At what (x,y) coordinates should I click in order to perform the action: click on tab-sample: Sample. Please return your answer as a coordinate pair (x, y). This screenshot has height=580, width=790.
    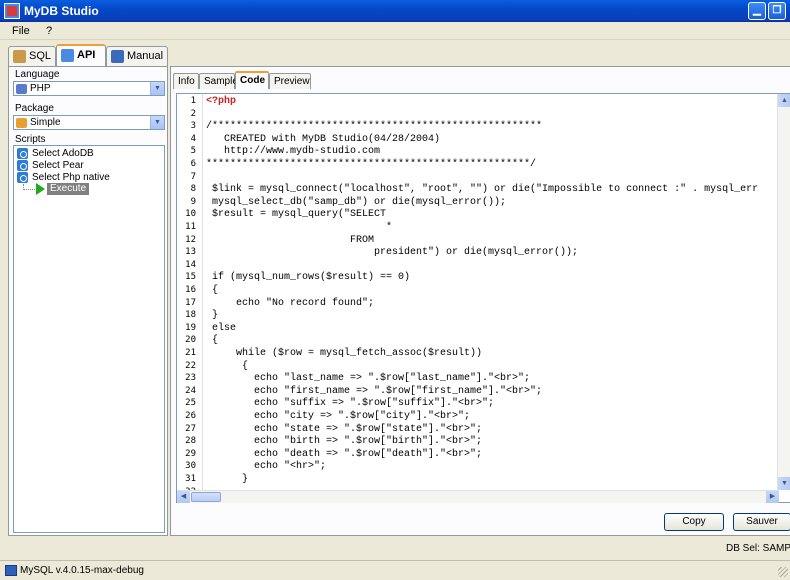
    Looking at the image, I should click on (218, 81).